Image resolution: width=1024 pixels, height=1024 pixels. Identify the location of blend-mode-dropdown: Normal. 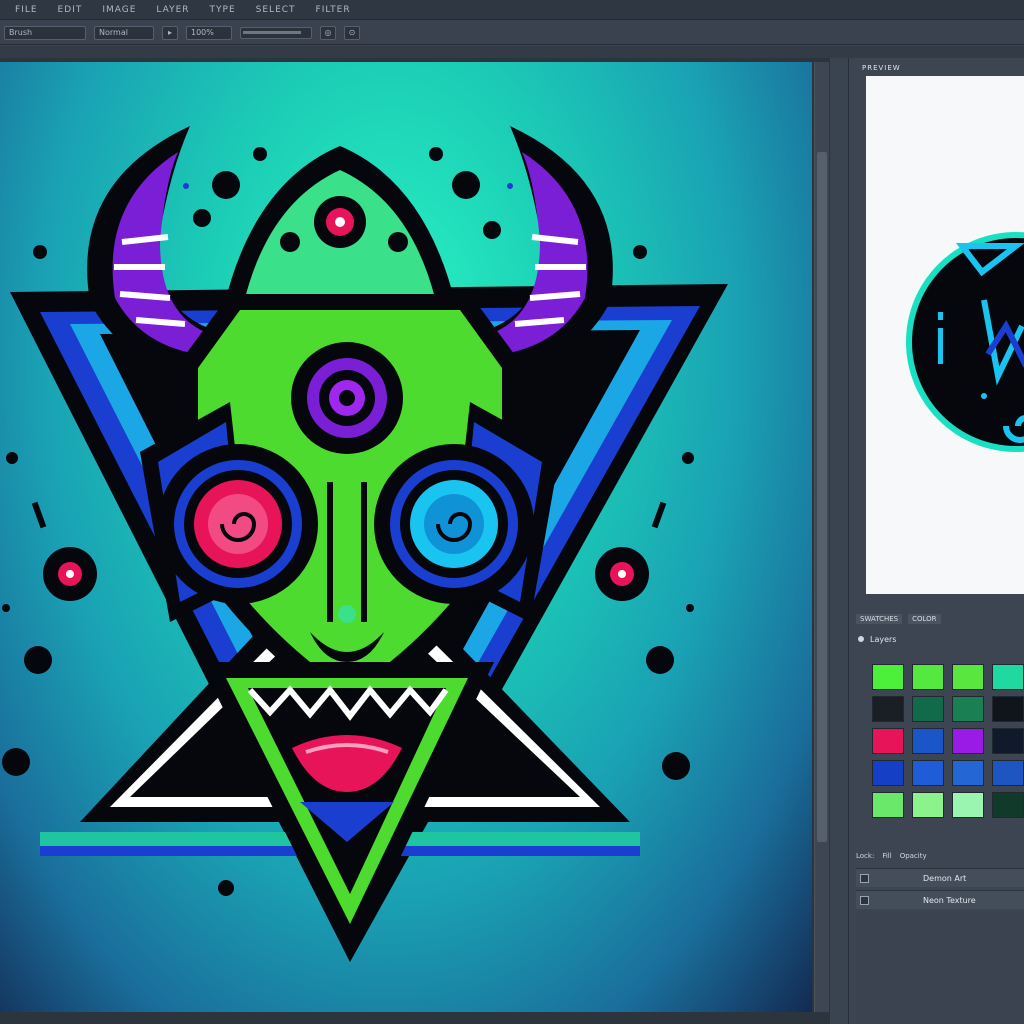
(124, 32).